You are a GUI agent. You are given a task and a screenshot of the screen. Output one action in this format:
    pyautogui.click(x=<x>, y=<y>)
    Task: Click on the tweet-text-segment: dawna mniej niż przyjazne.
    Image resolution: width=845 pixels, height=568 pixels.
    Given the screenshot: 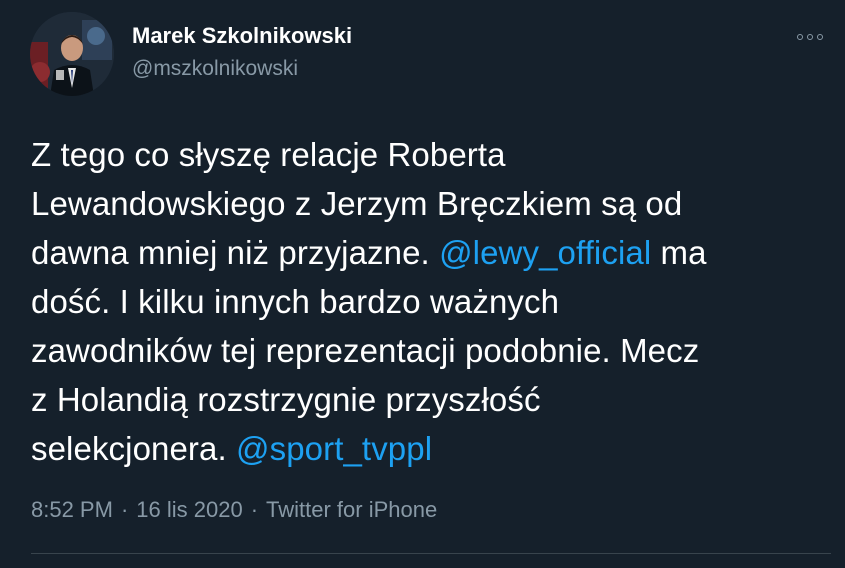 What is the action you would take?
    pyautogui.click(x=235, y=252)
    